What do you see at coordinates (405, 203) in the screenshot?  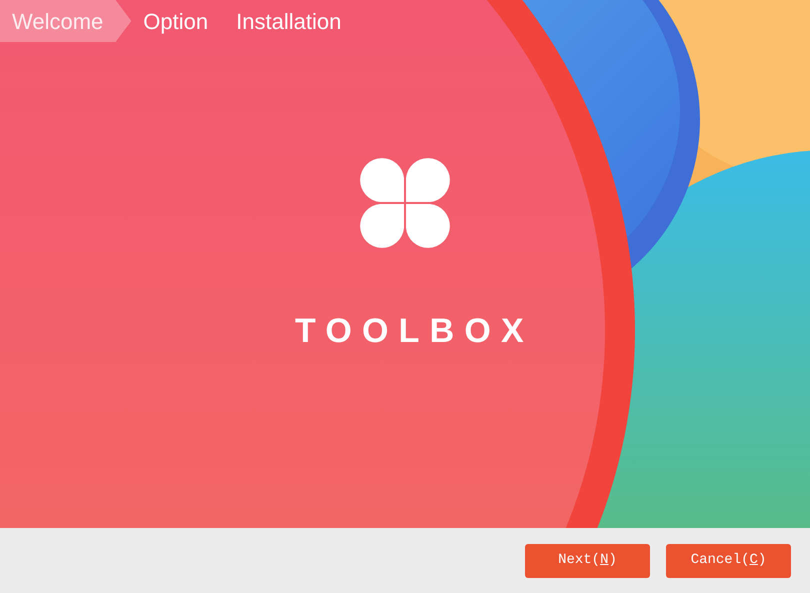 I see `clover-logo-icon` at bounding box center [405, 203].